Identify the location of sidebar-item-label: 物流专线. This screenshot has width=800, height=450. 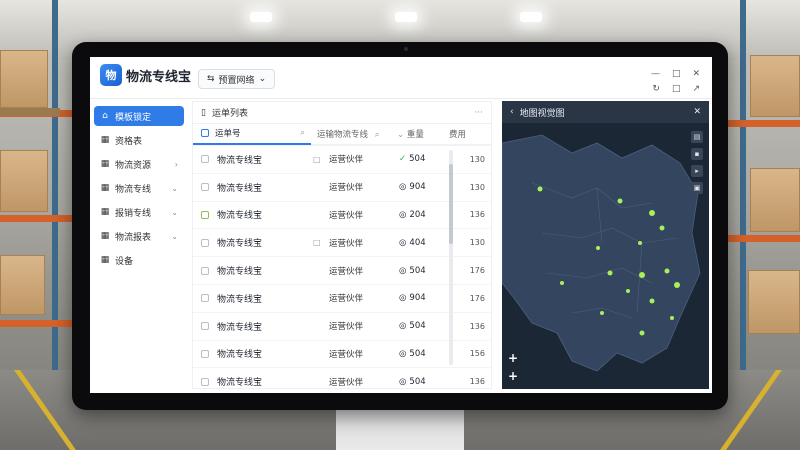
(133, 189).